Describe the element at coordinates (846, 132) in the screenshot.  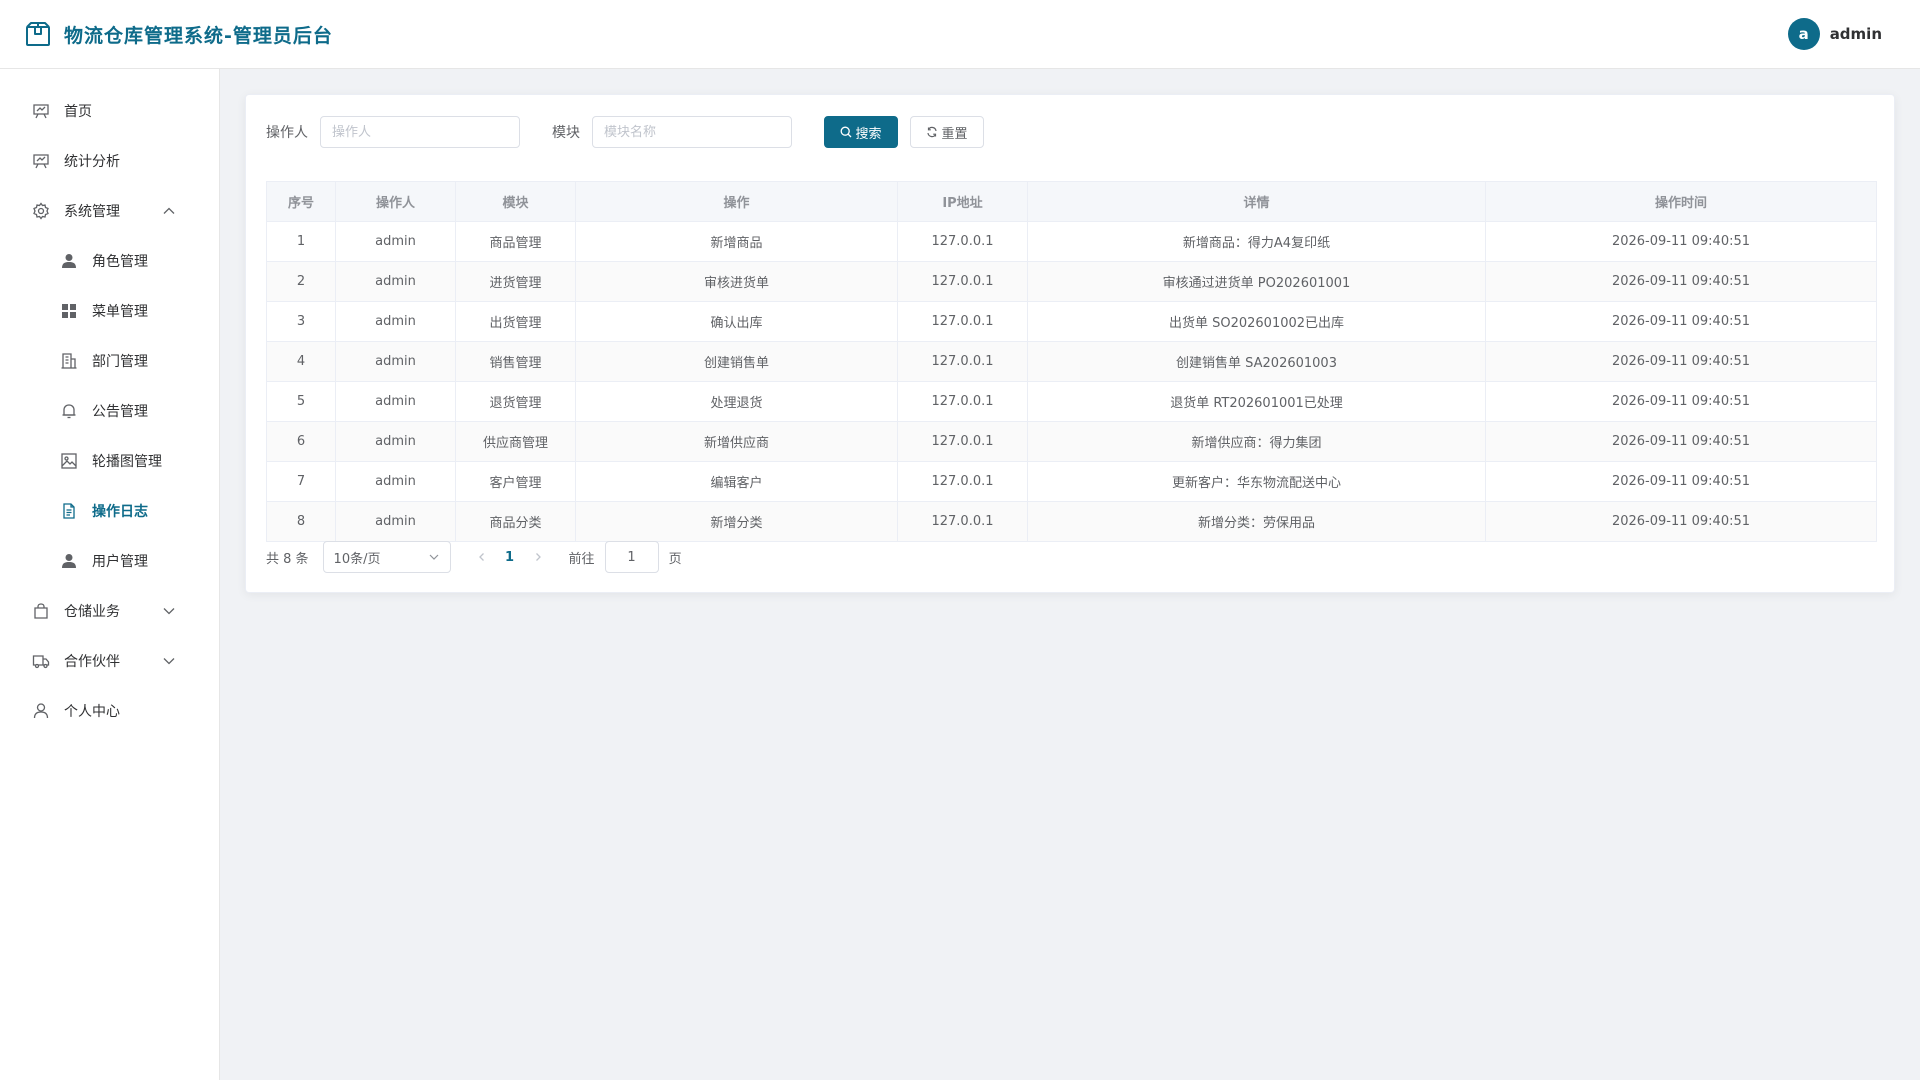
I see `search-icon` at that location.